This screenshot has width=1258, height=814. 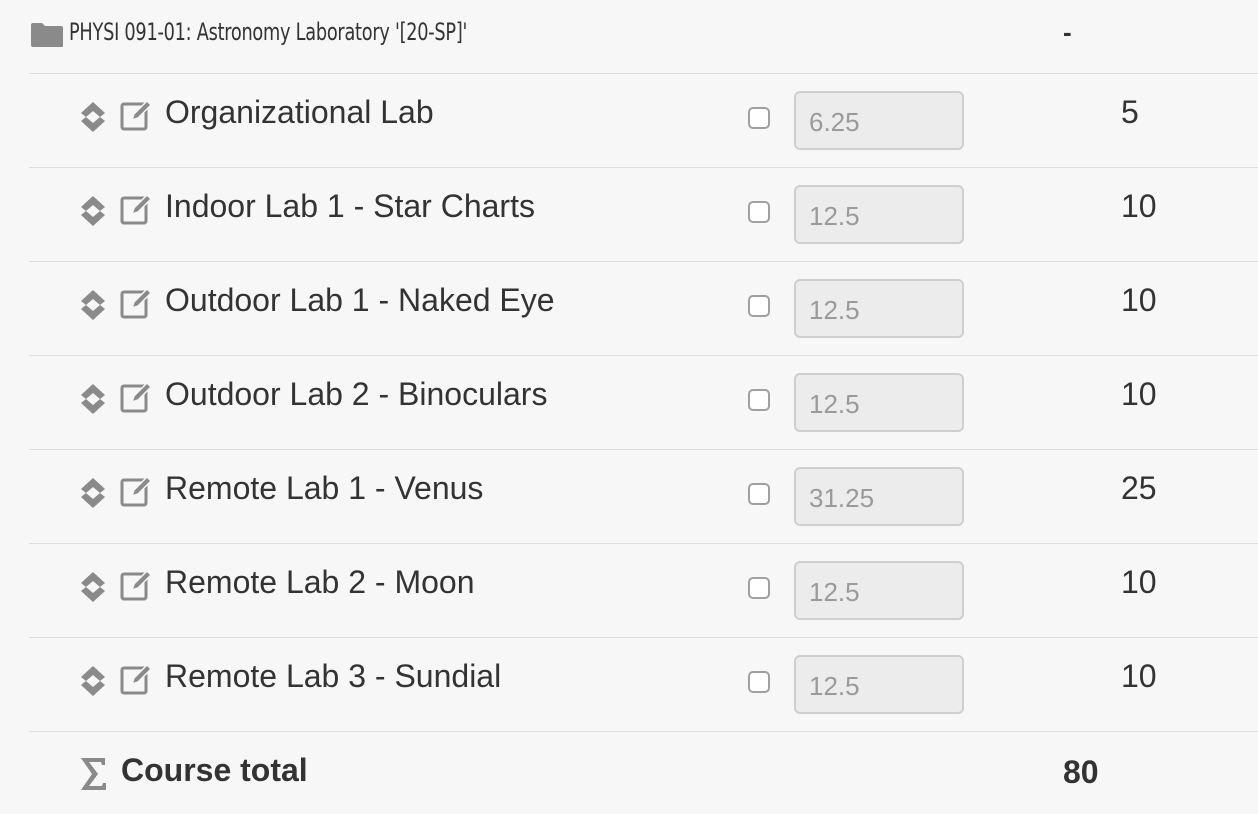 I want to click on grade-item-name: Remote Lab 2 - Moon, so click(x=320, y=582).